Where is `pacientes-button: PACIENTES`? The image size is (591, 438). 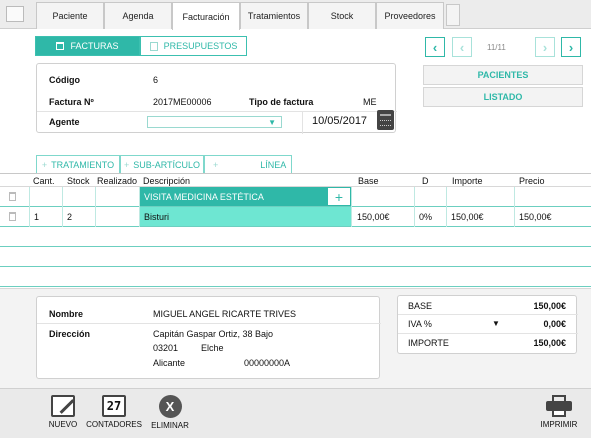
pacientes-button: PACIENTES is located at coordinates (503, 75).